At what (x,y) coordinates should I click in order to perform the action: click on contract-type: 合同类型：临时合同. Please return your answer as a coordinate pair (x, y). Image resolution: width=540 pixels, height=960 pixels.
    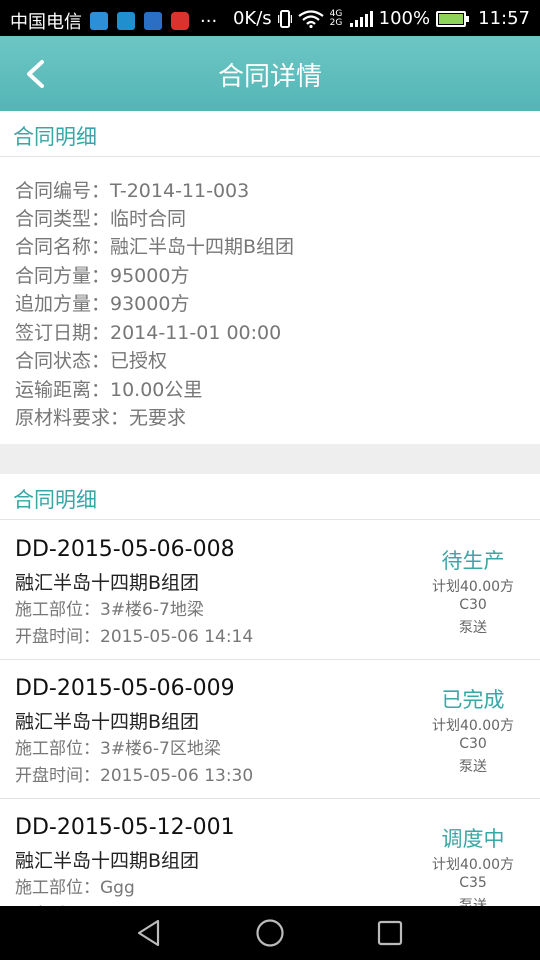
    Looking at the image, I should click on (101, 219).